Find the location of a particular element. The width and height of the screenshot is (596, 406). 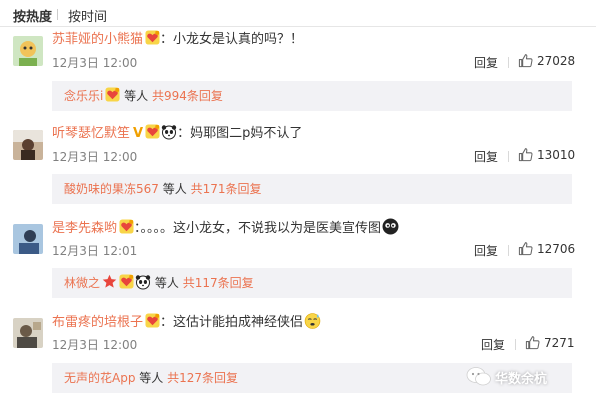

comment-username: 是李先森哟 is located at coordinates (84, 228).